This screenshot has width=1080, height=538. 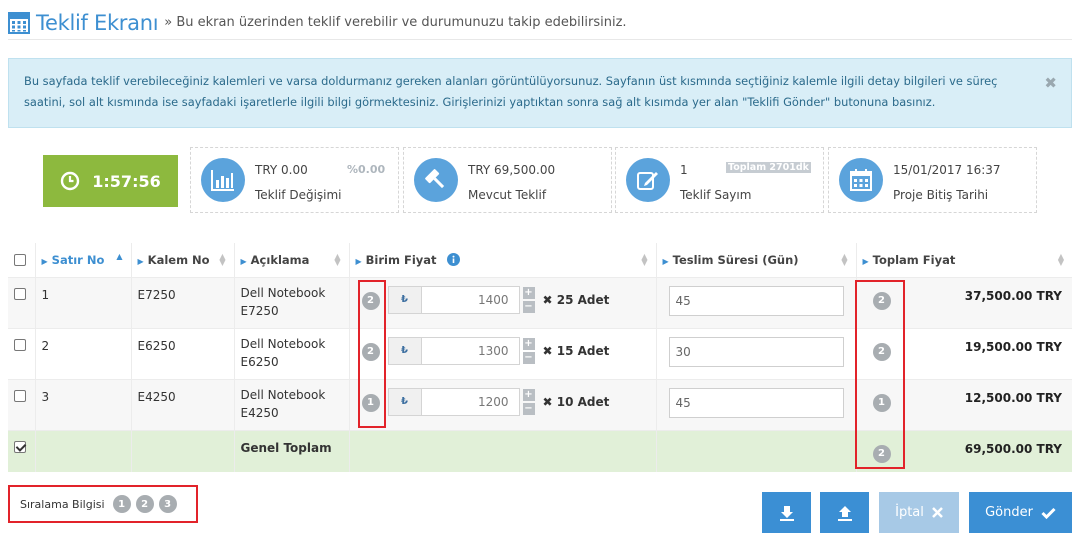 What do you see at coordinates (281, 170) in the screenshot?
I see `stat-change-value: TRY 0.00` at bounding box center [281, 170].